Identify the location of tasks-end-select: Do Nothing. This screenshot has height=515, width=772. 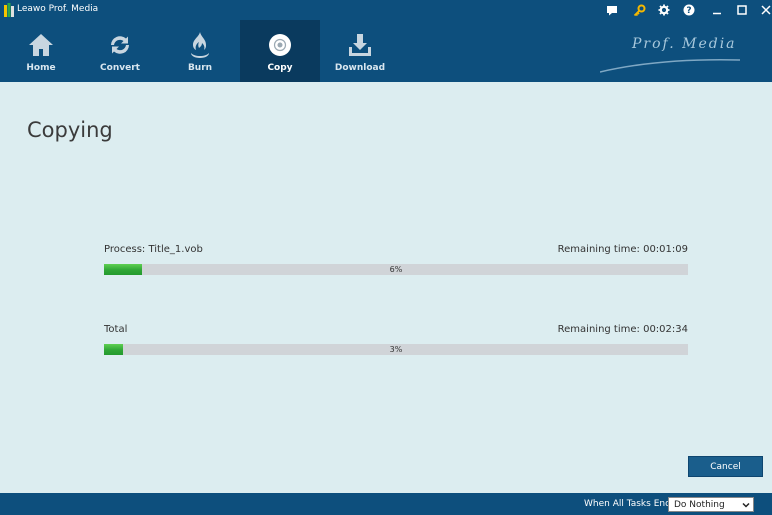
(711, 504).